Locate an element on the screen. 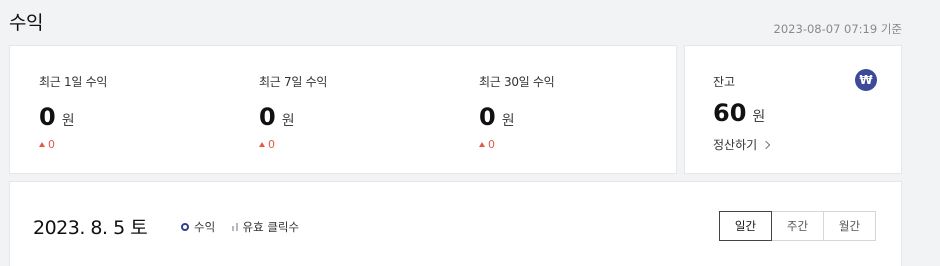 This screenshot has width=940, height=266. bar-marker-icon is located at coordinates (235, 227).